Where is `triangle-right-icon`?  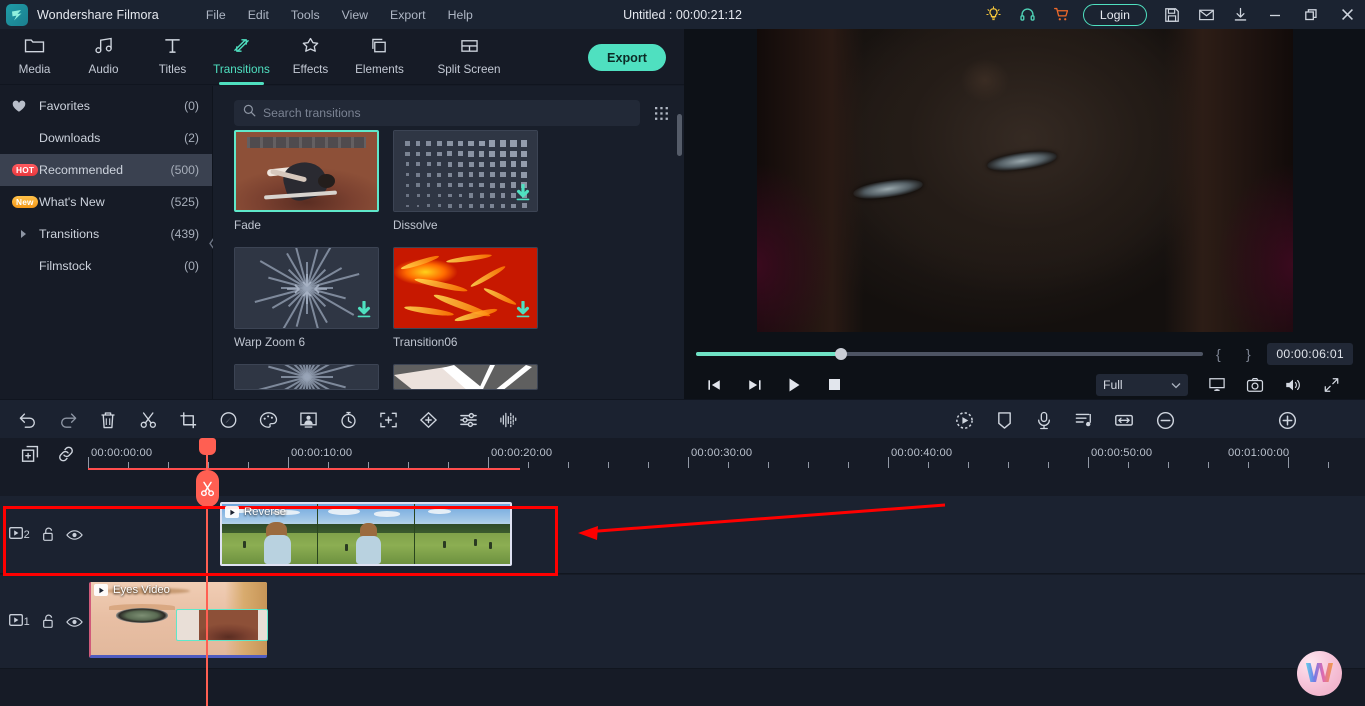
triangle-right-icon is located at coordinates (23, 234).